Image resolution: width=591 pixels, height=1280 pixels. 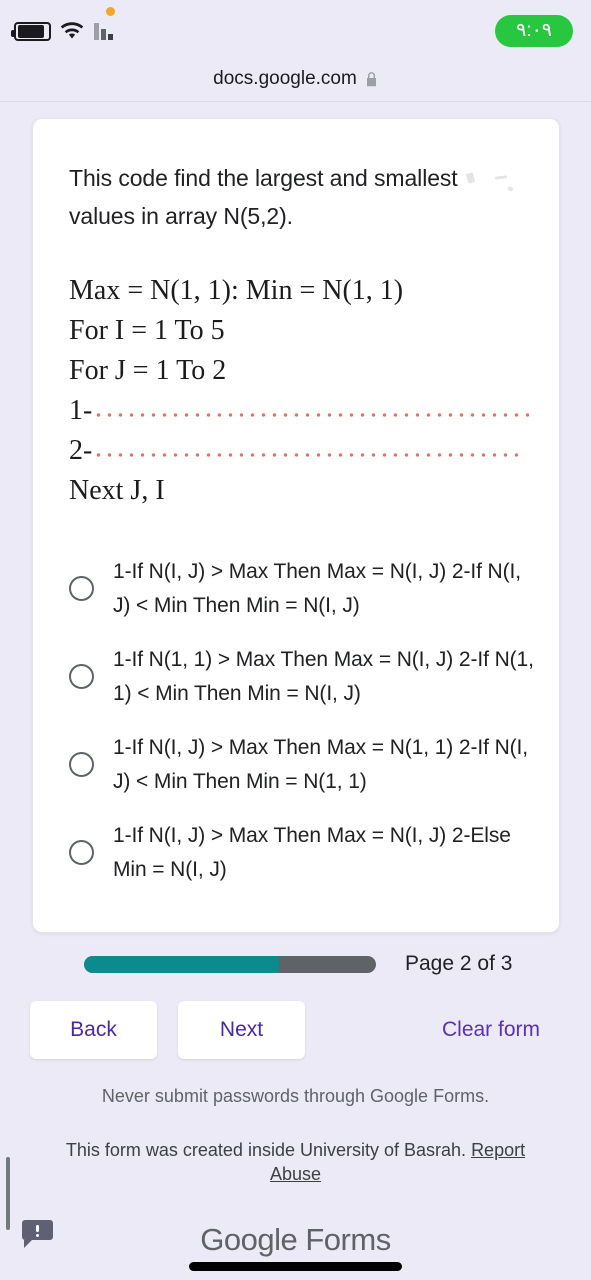 What do you see at coordinates (505, 182) in the screenshot?
I see `image-artifact` at bounding box center [505, 182].